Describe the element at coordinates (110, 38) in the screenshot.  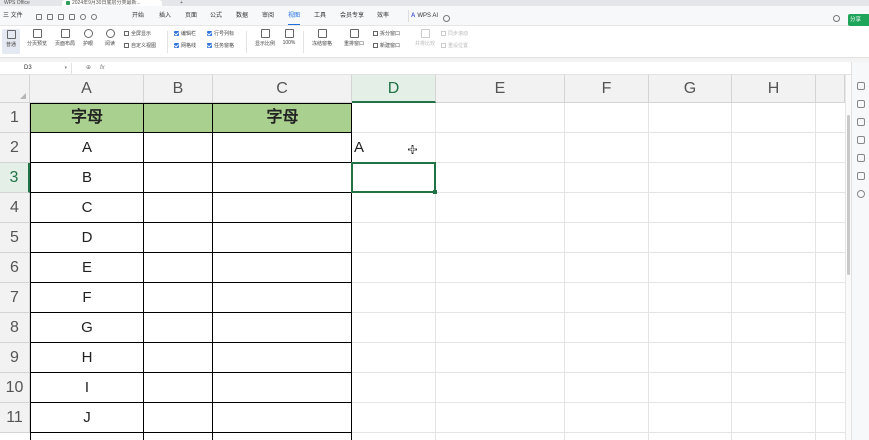
I see `reading-mode-button: 阅读` at that location.